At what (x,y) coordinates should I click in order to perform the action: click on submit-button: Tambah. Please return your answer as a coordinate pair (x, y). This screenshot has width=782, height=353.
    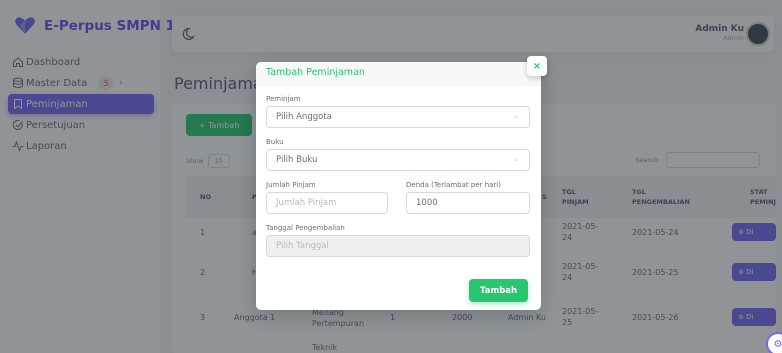
    Looking at the image, I should click on (498, 290).